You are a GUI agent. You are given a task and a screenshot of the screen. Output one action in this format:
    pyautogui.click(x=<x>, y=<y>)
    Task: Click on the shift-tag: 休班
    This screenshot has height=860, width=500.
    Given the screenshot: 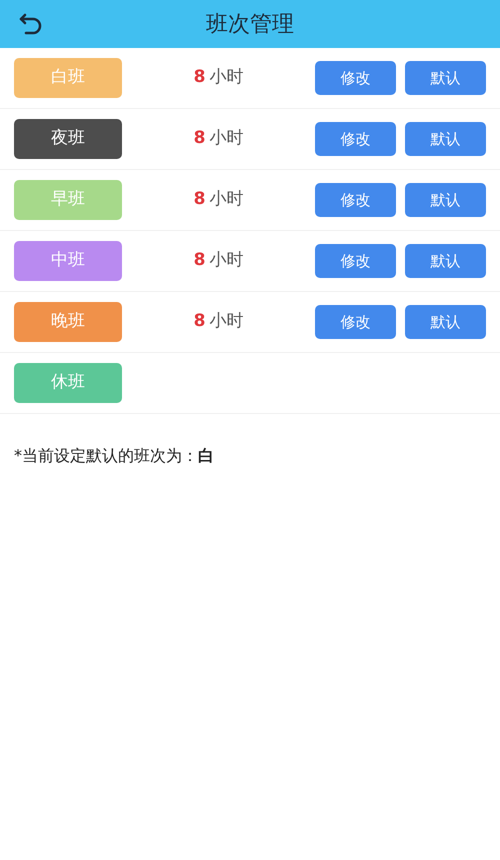 What is the action you would take?
    pyautogui.click(x=68, y=383)
    